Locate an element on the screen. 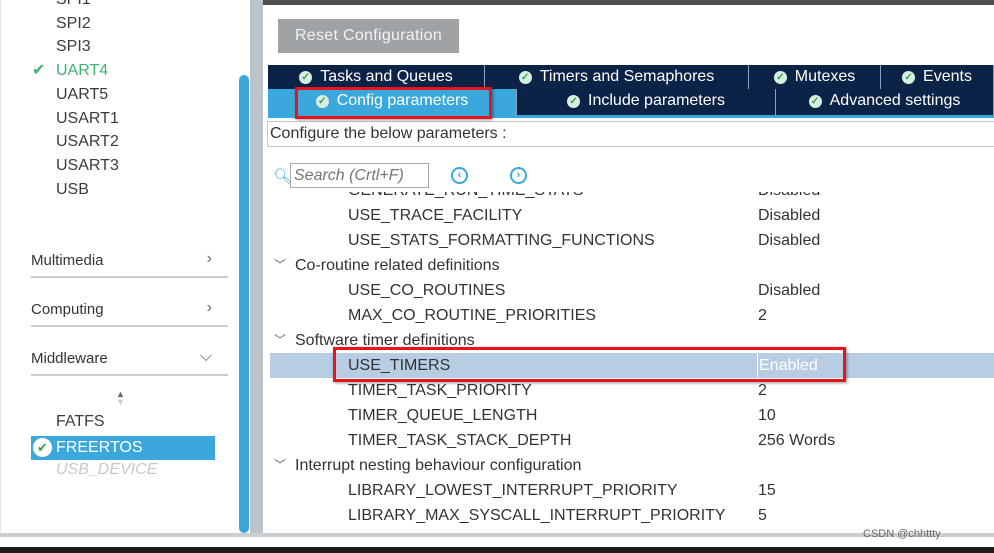 The image size is (994, 553). param-name: Co-routine related definitions is located at coordinates (397, 265).